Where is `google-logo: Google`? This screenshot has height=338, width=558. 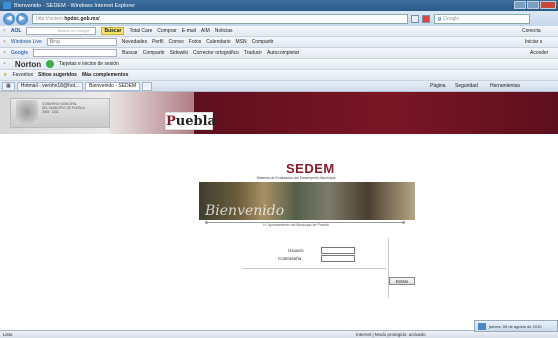 google-logo: Google is located at coordinates (19, 53).